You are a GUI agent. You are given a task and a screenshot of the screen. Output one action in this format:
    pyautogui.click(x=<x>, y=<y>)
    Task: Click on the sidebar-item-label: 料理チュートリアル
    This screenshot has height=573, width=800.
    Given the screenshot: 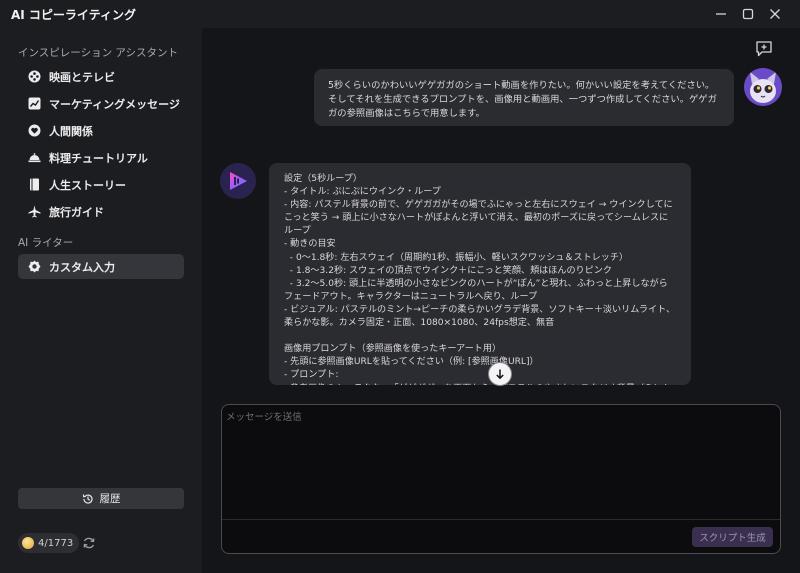 What is the action you would take?
    pyautogui.click(x=98, y=158)
    